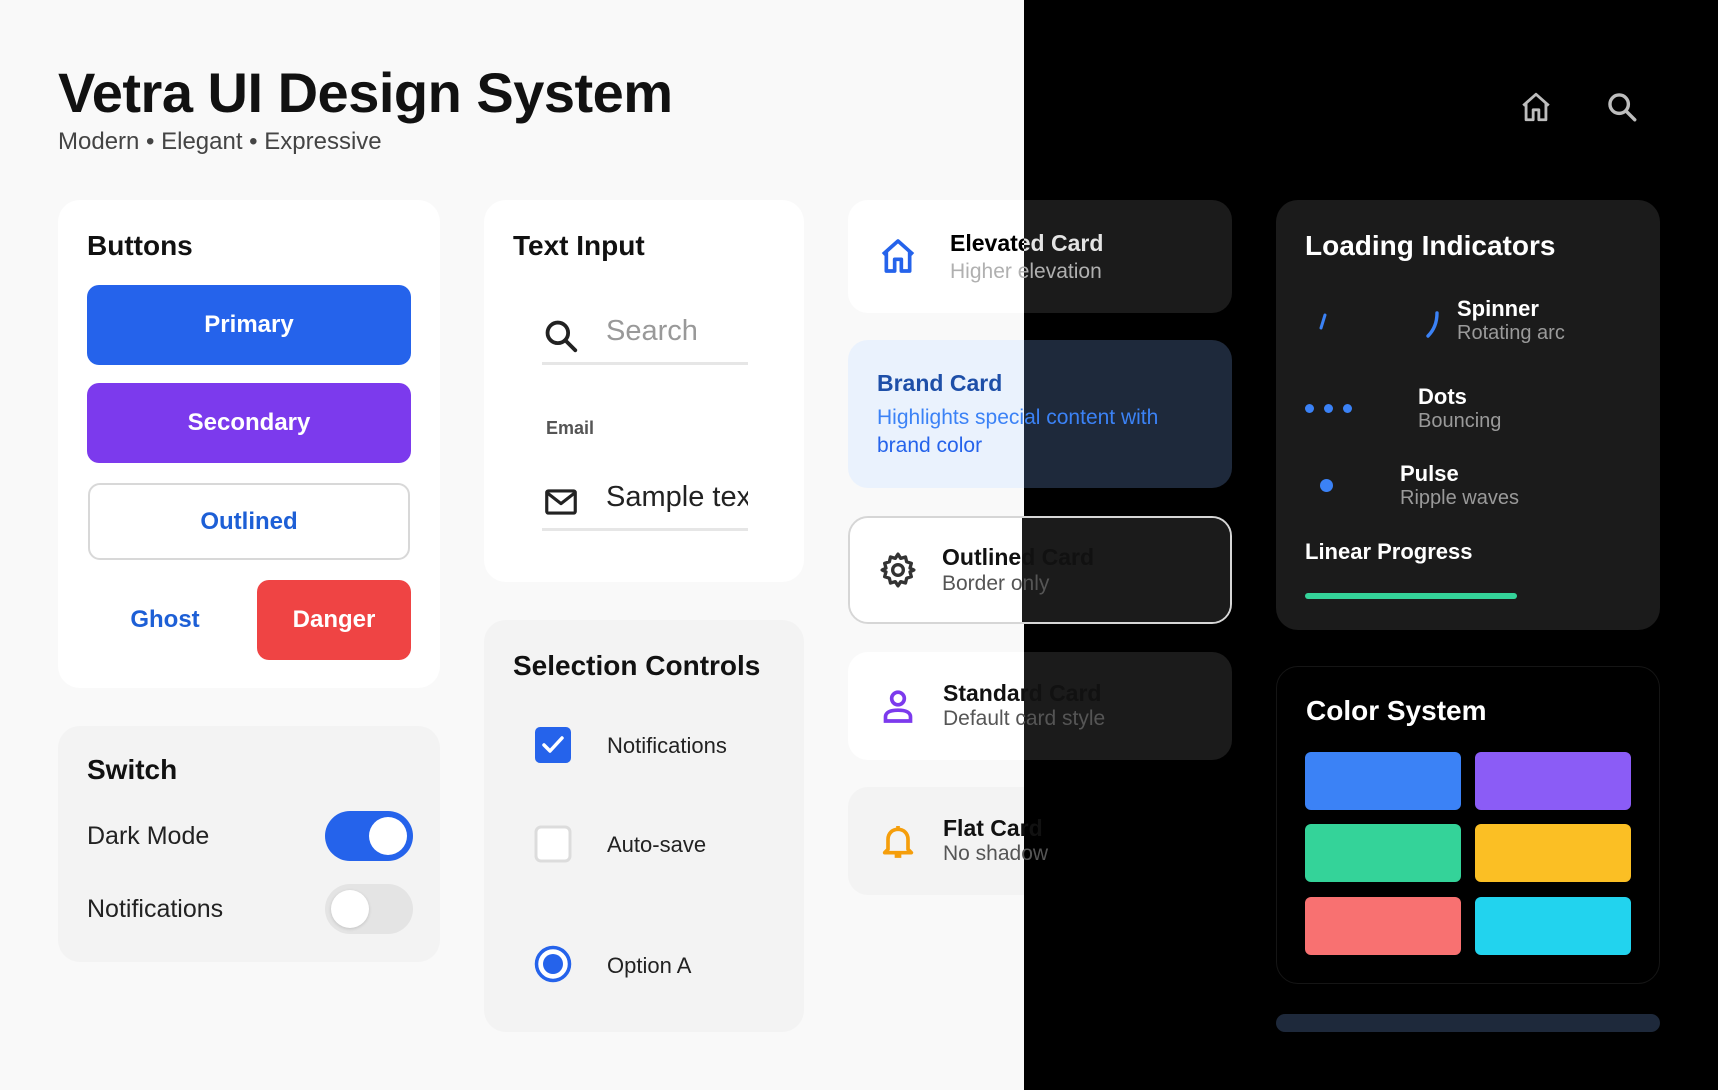  What do you see at coordinates (996, 853) in the screenshot?
I see `flat-card-subtitle: No shadow` at bounding box center [996, 853].